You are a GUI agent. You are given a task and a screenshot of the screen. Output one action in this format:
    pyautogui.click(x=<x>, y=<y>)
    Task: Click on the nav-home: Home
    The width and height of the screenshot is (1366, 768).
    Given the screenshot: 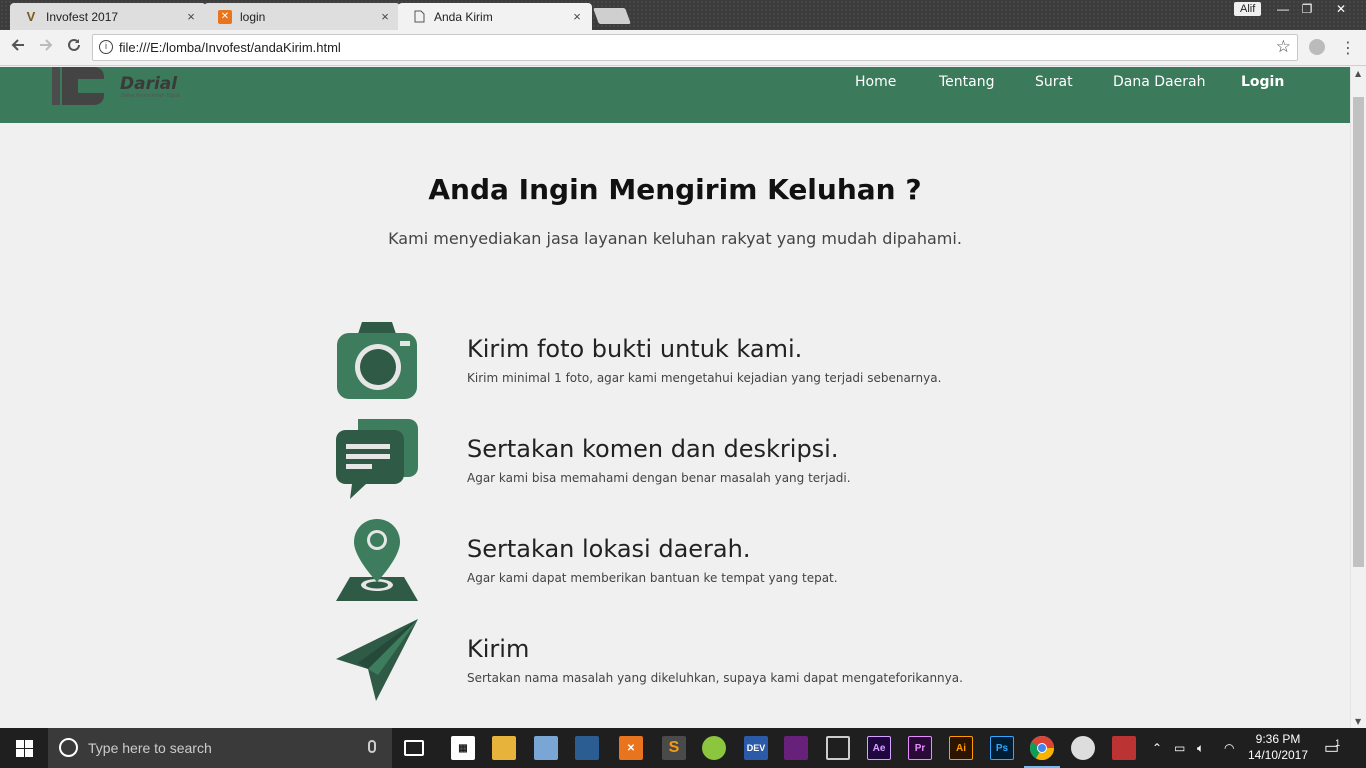 What is the action you would take?
    pyautogui.click(x=875, y=82)
    